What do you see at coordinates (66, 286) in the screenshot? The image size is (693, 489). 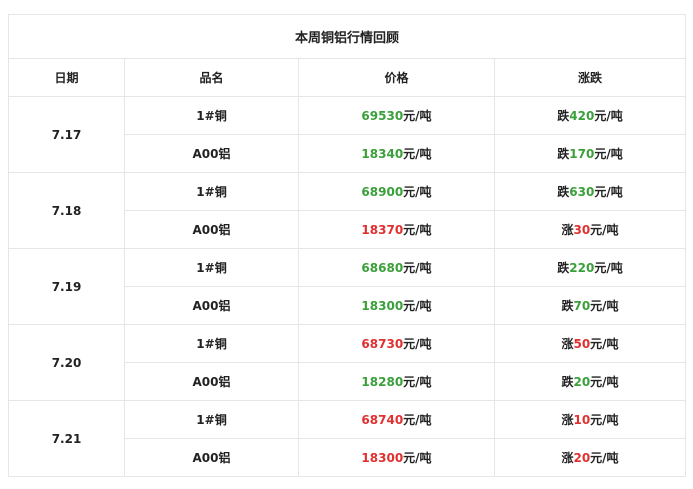 I see `date-cell: 7.19` at bounding box center [66, 286].